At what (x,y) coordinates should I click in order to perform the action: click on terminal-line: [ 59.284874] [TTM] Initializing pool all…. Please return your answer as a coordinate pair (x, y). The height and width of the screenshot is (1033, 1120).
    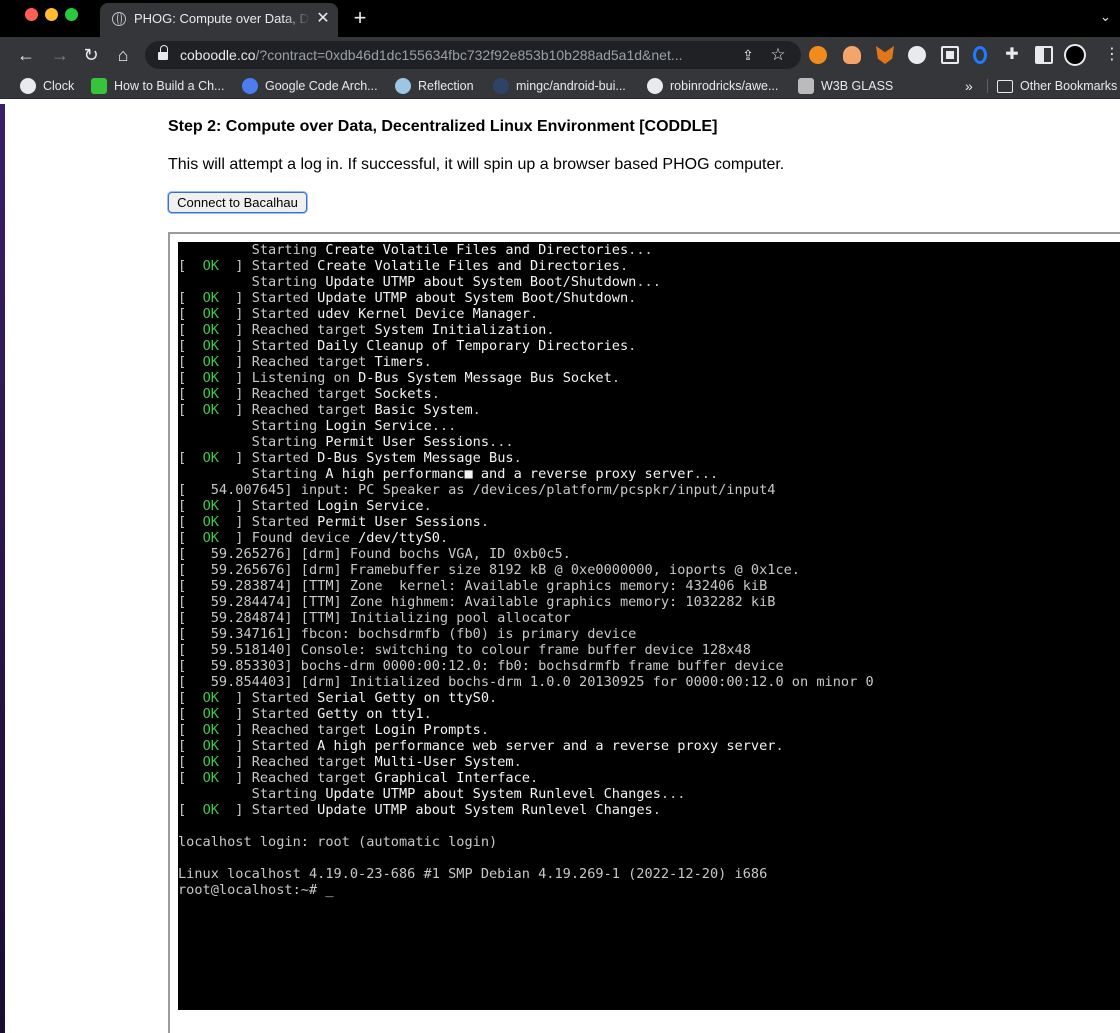
    Looking at the image, I should click on (649, 618).